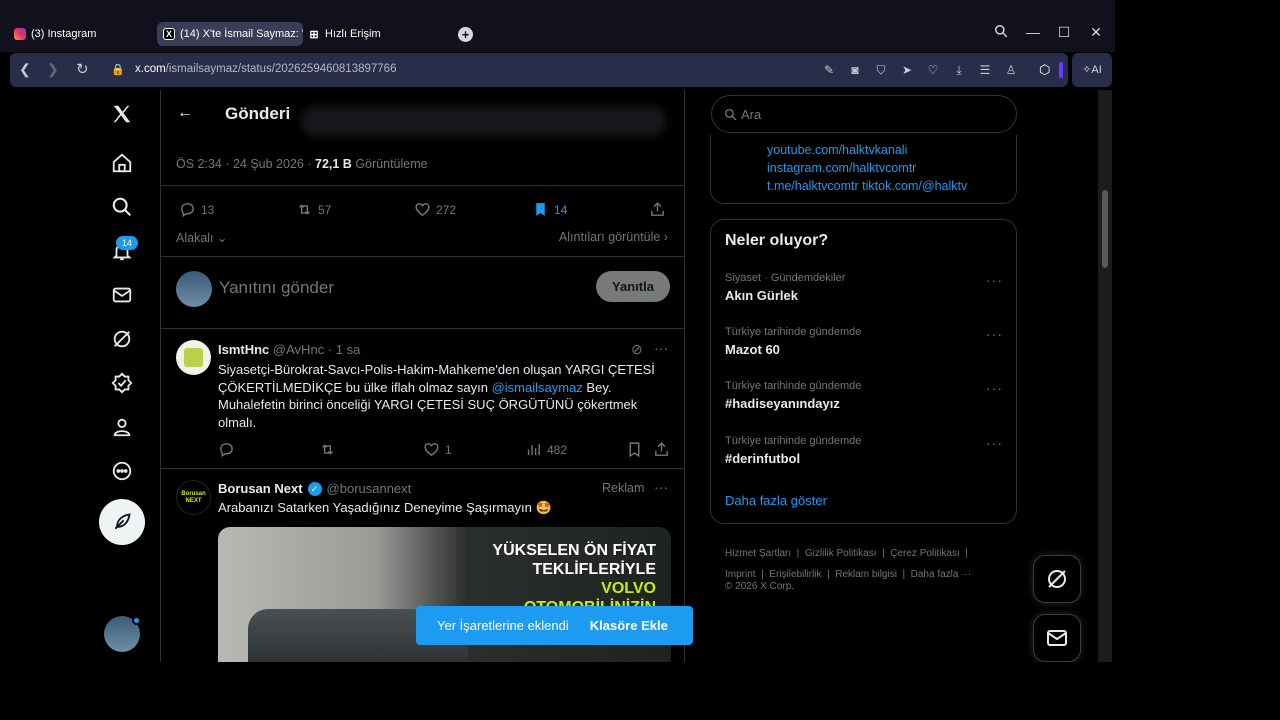 The image size is (1280, 720). What do you see at coordinates (369, 488) in the screenshot?
I see `ad-author-handle: @borusannext` at bounding box center [369, 488].